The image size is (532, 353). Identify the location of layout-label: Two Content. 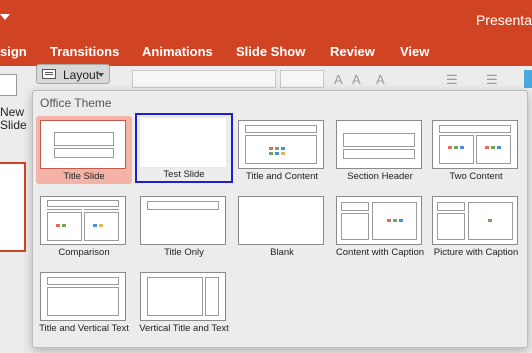
(476, 176).